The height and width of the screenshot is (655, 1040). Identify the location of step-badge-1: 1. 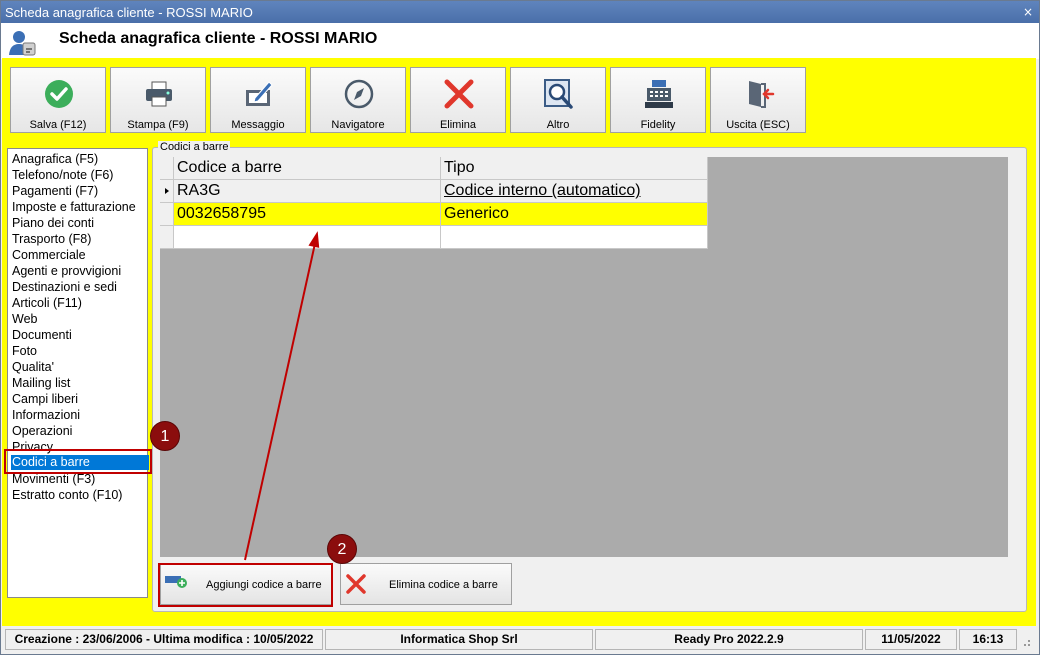
(165, 436).